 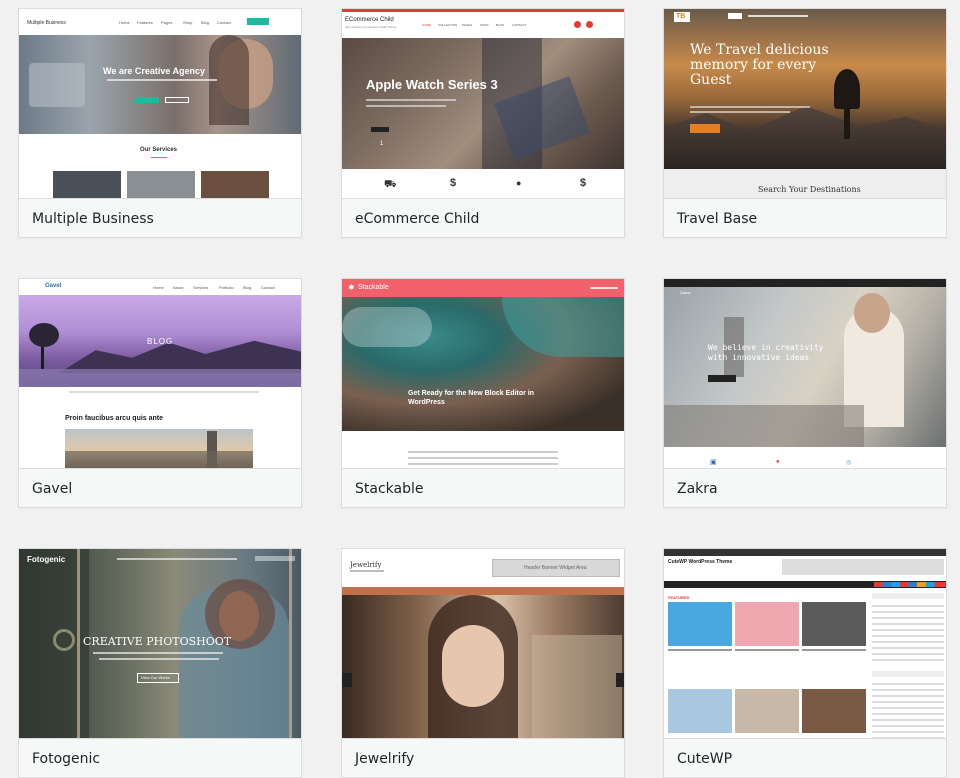 I want to click on preview-logo: Multiple Business, so click(x=46, y=23).